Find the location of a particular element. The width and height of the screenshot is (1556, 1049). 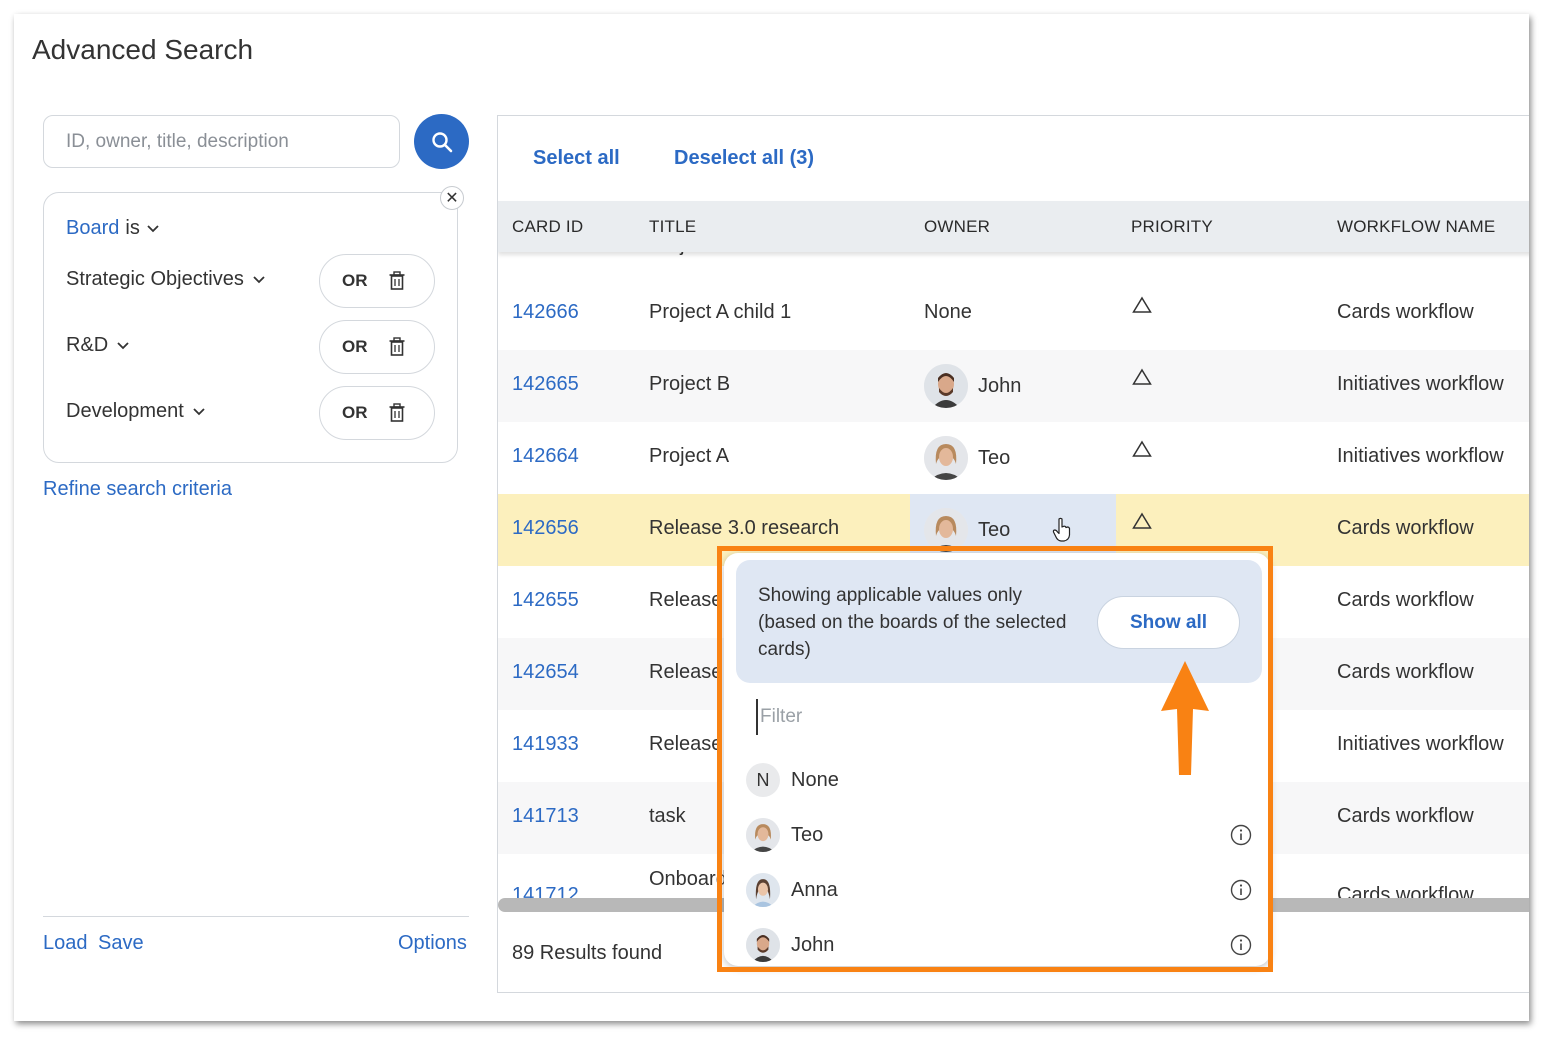

filter-value-label: R&D is located at coordinates (87, 345).